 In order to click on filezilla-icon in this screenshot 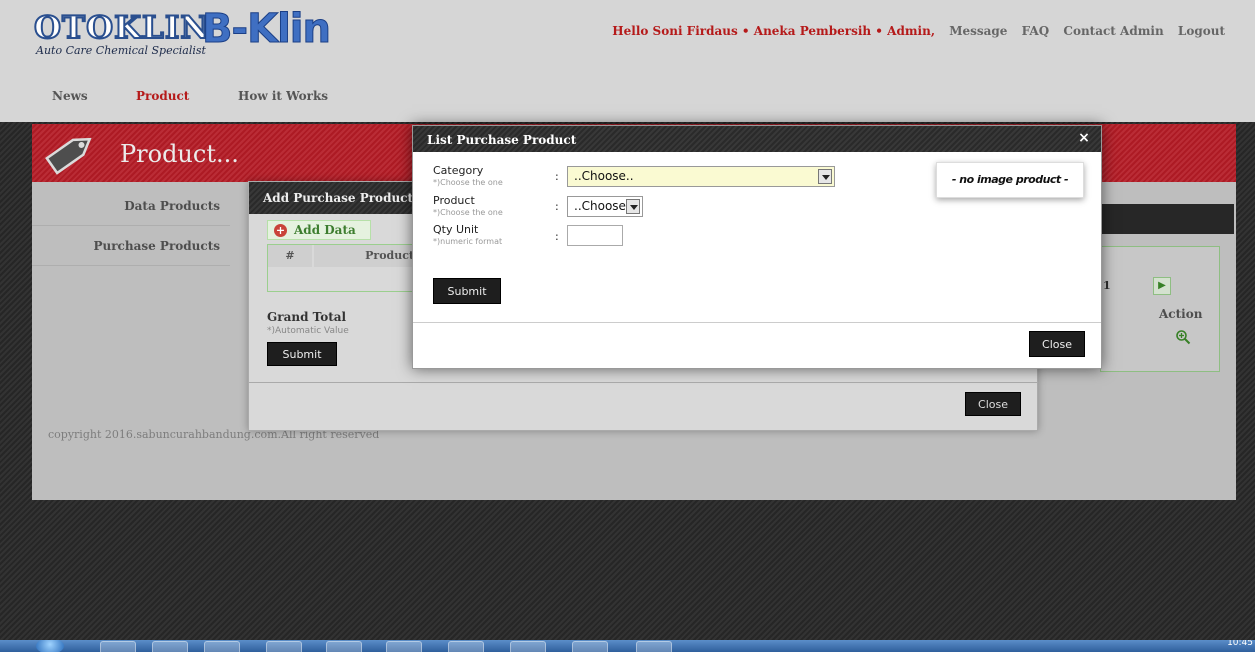, I will do `click(404, 646)`.